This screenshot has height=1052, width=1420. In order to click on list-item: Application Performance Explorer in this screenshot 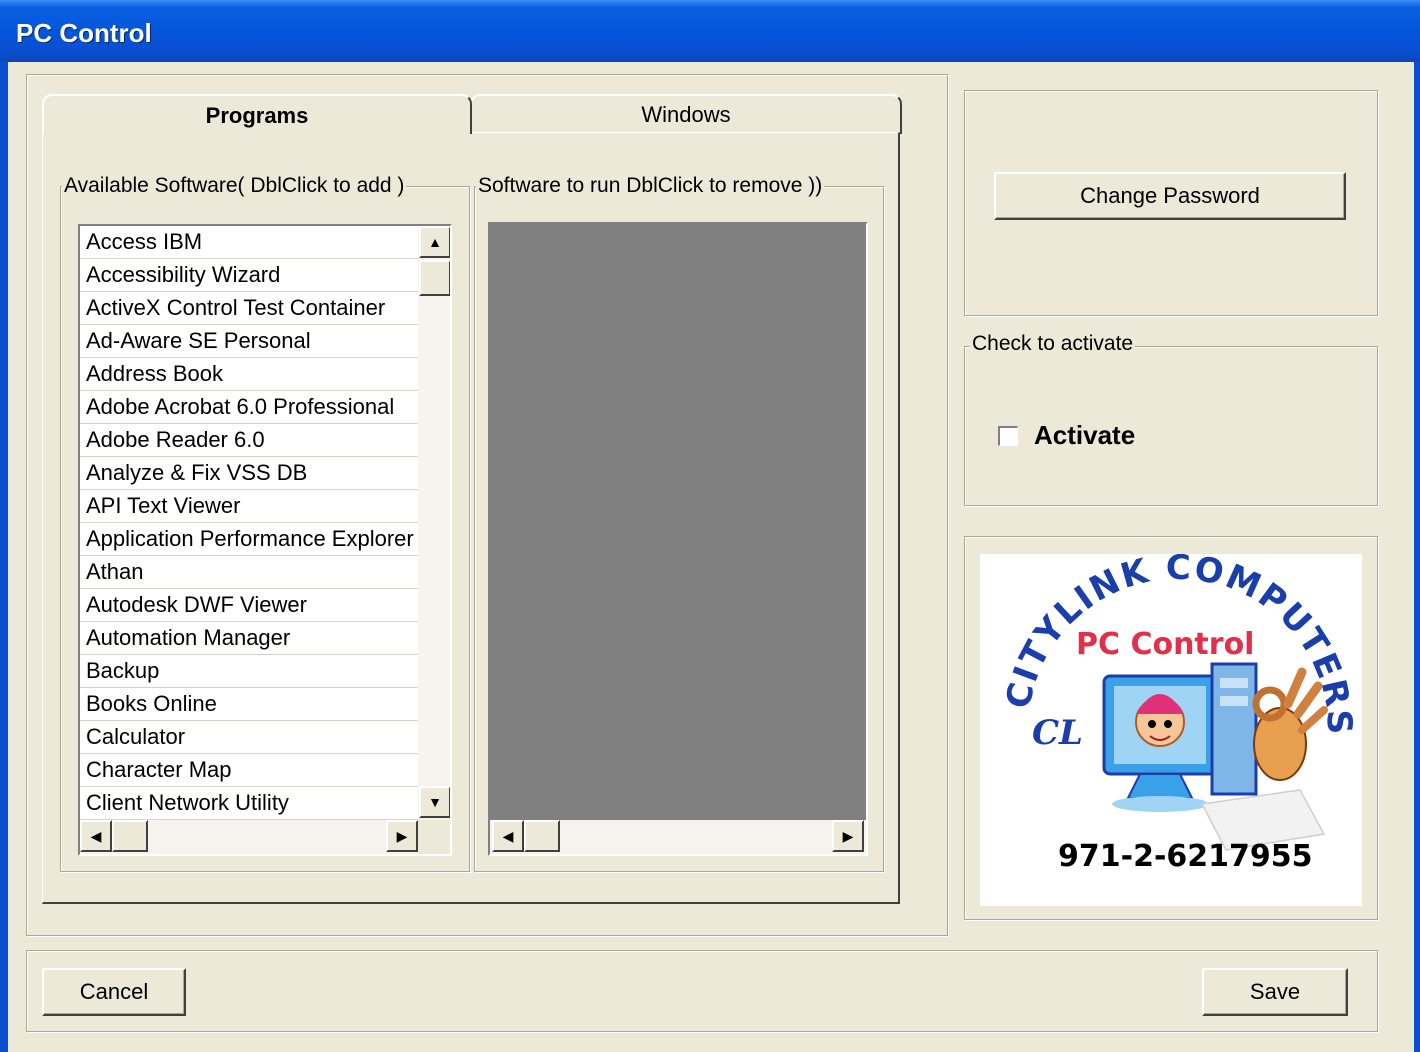, I will do `click(249, 539)`.